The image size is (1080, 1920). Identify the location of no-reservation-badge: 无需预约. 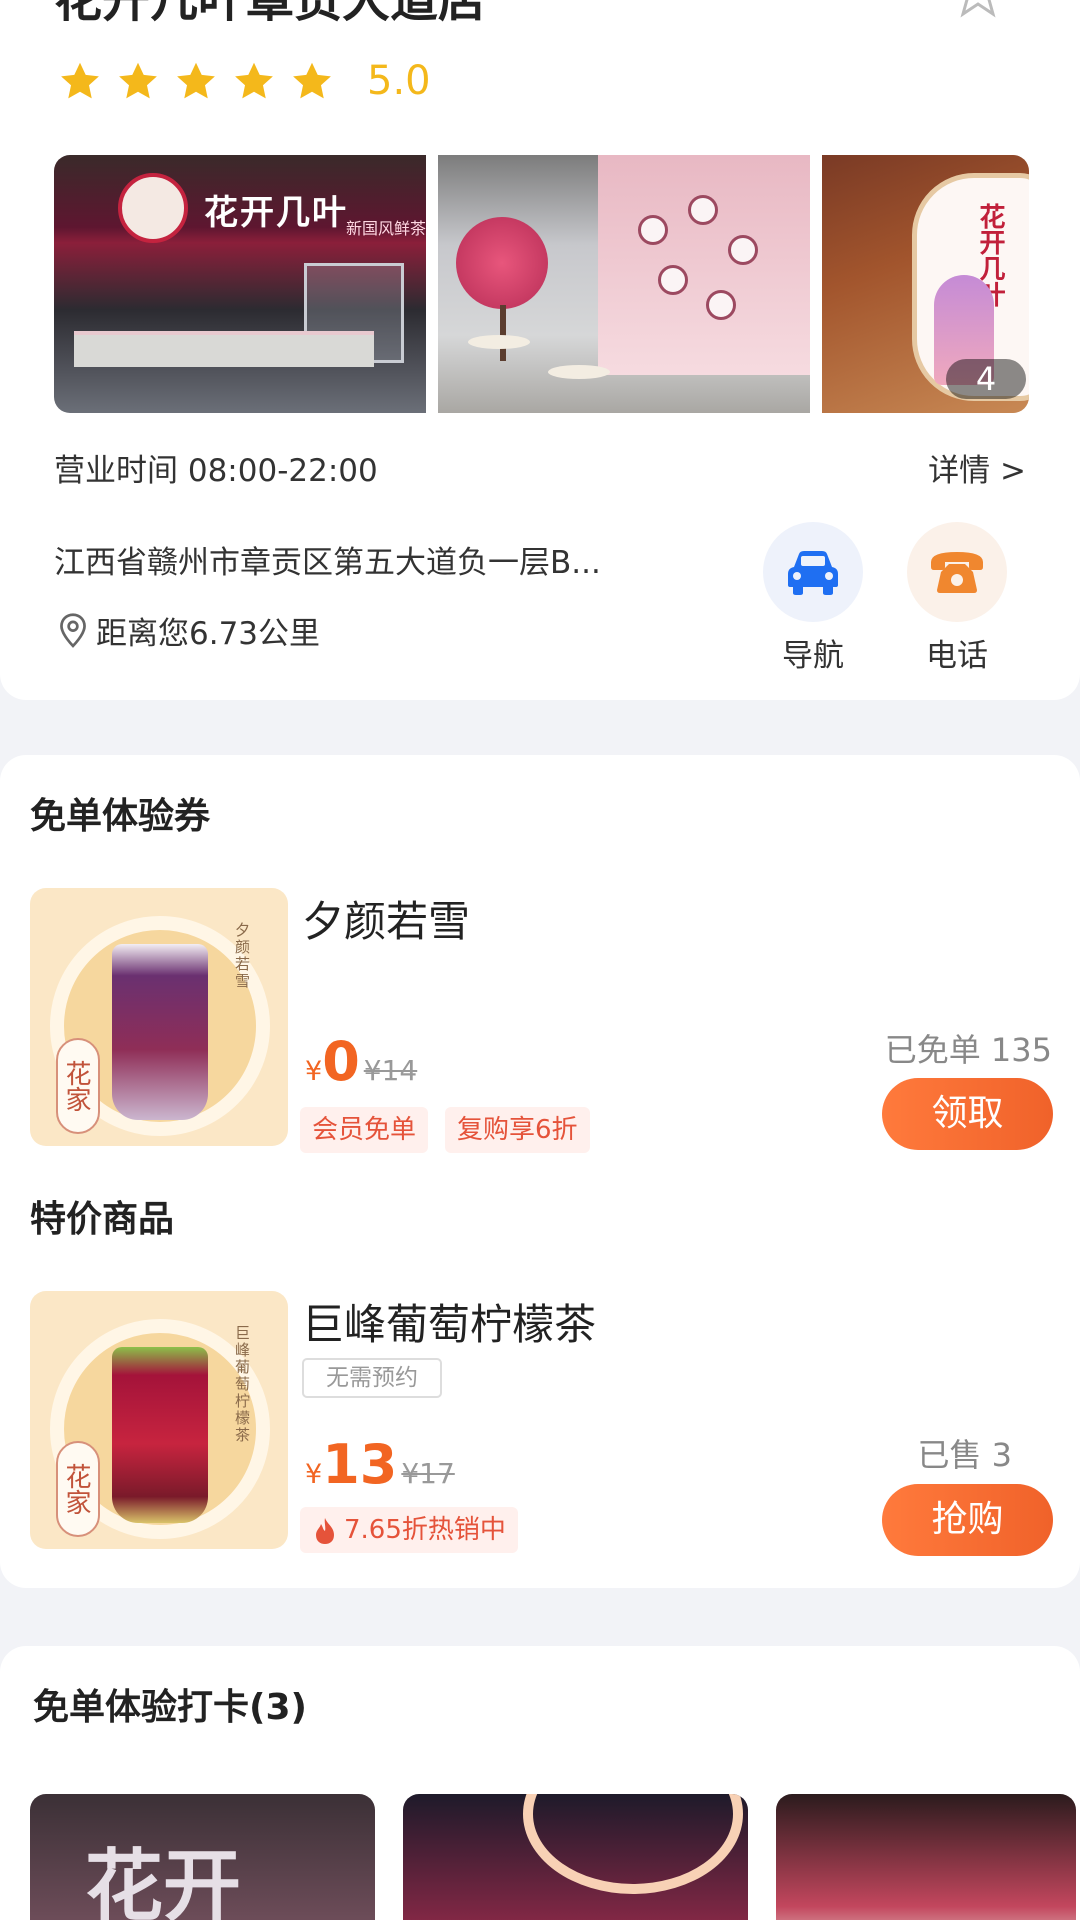
(372, 1378).